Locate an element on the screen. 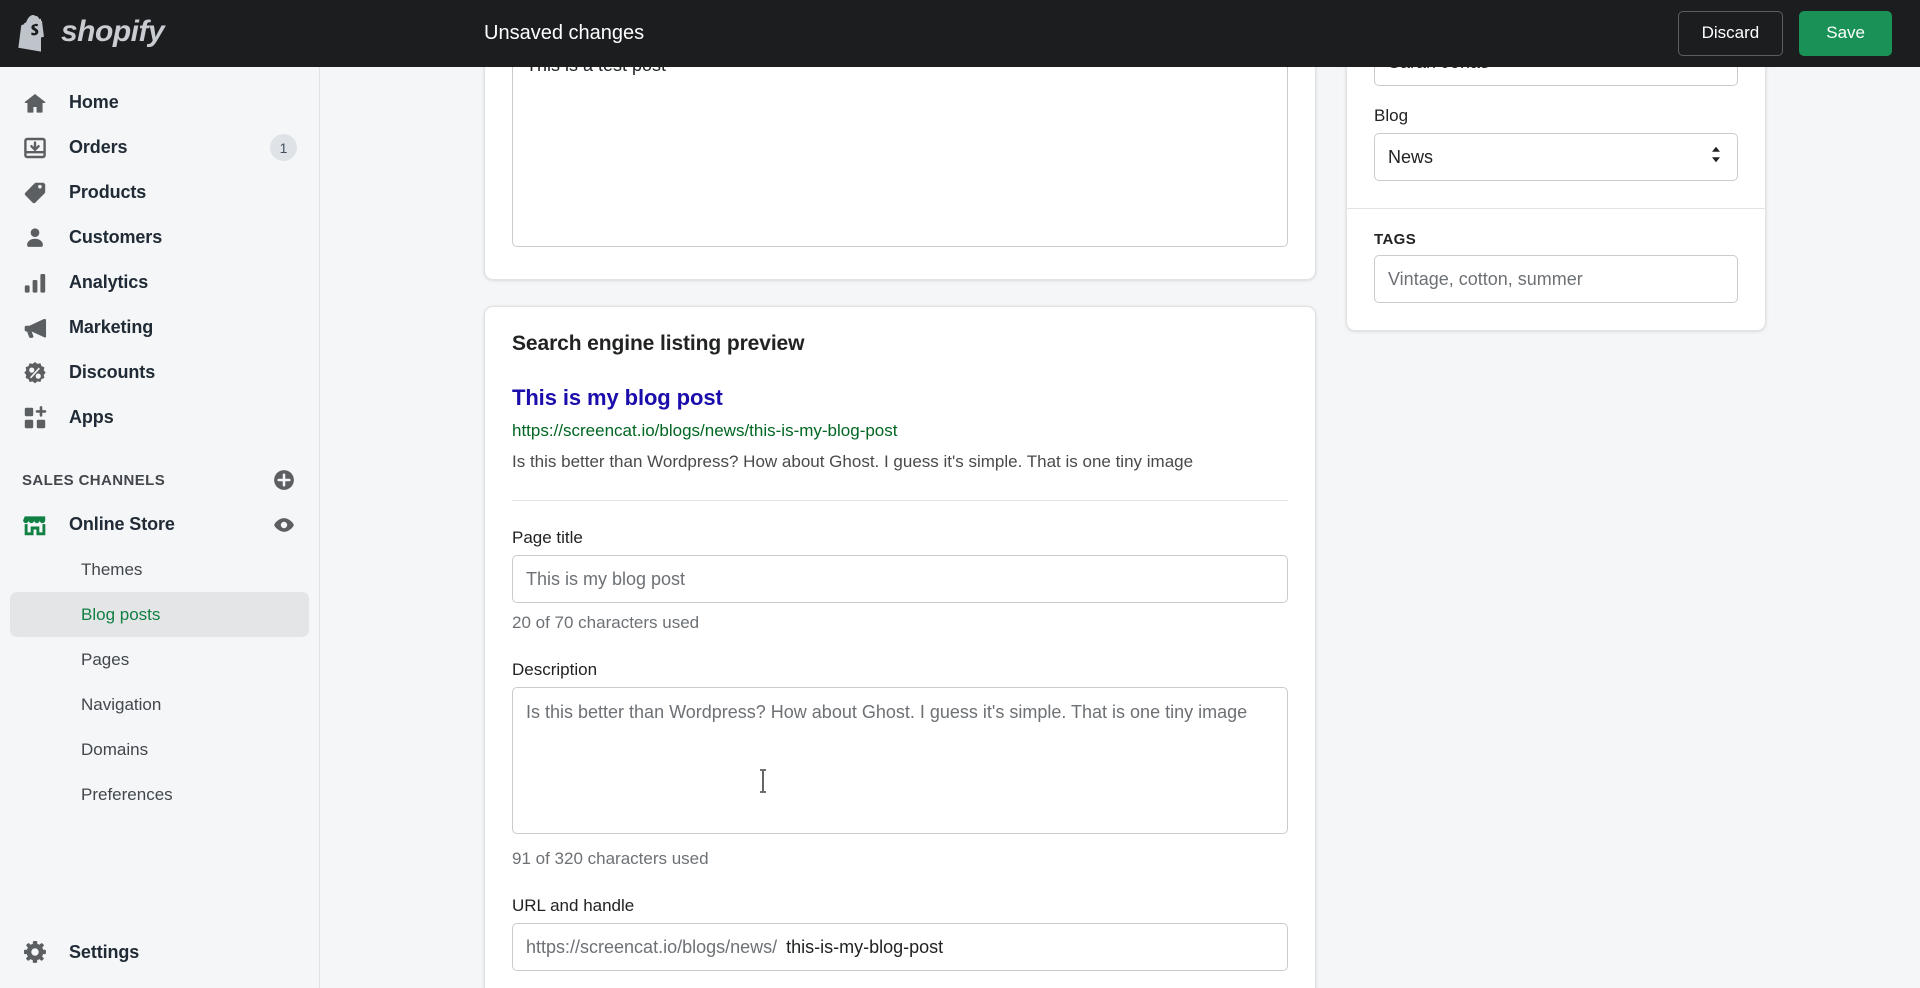  sidebar-item-navigation: Navigation is located at coordinates (159, 704).